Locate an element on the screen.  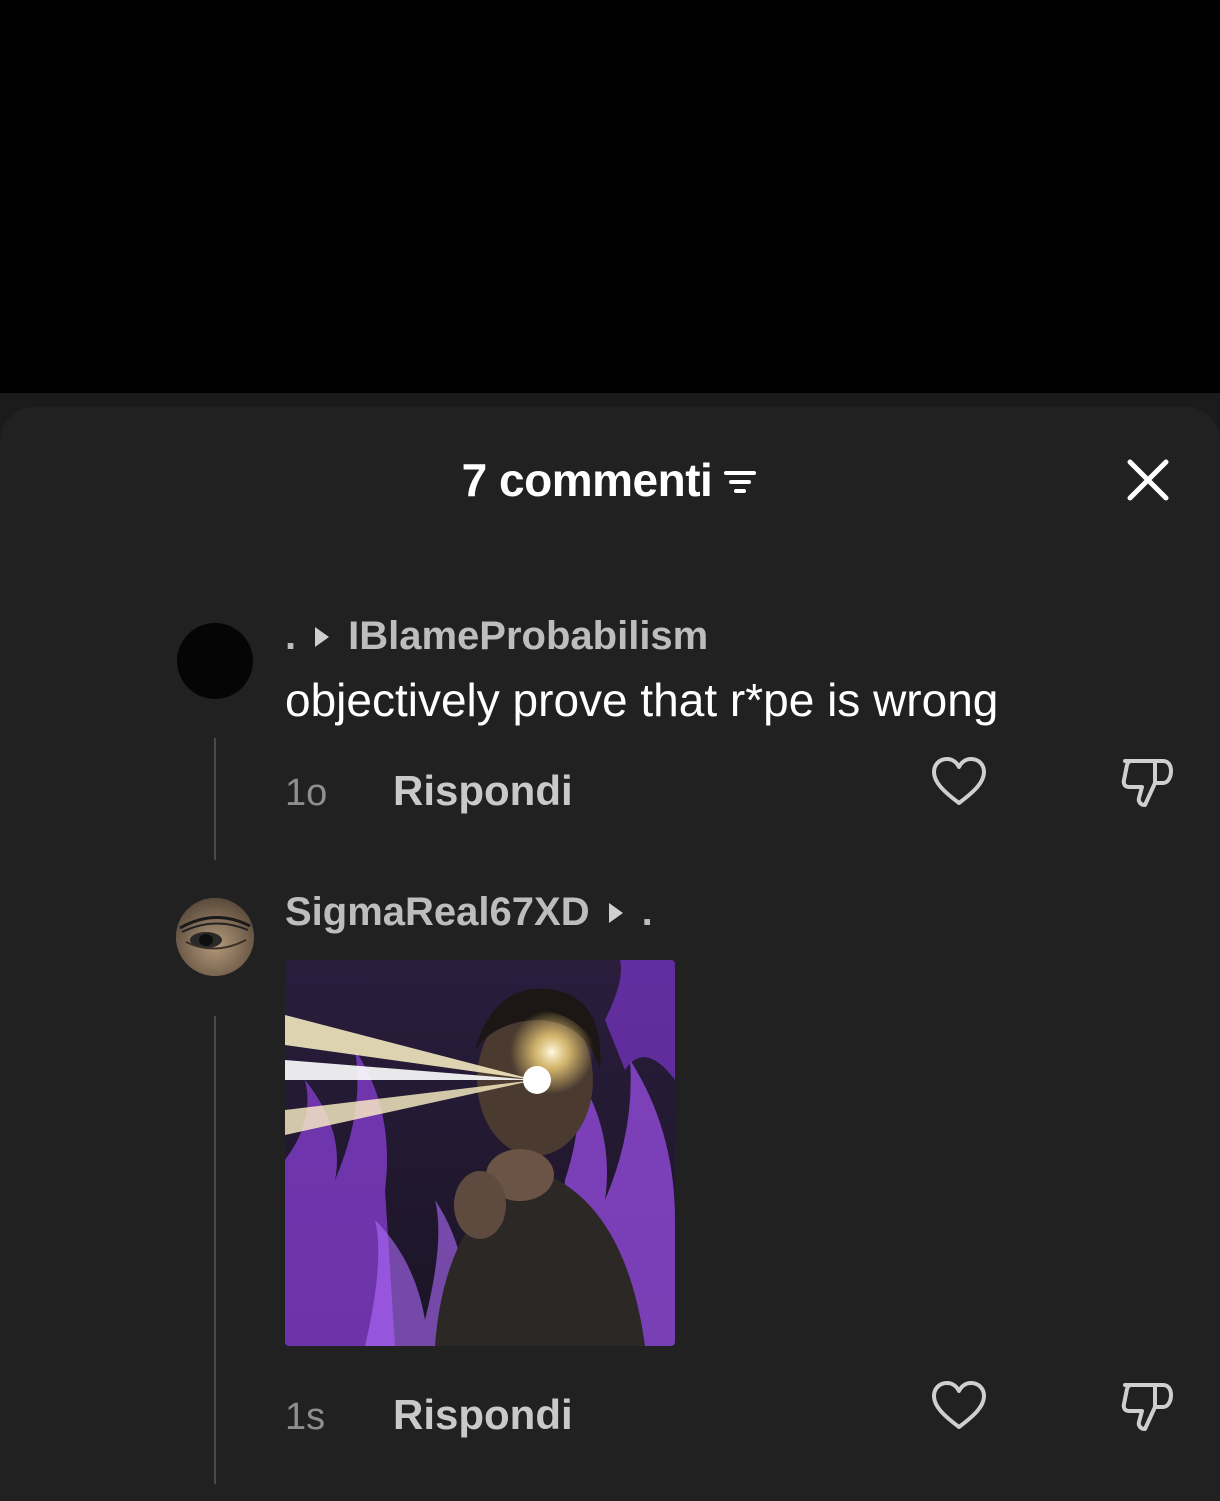
close-button is located at coordinates (1148, 480).